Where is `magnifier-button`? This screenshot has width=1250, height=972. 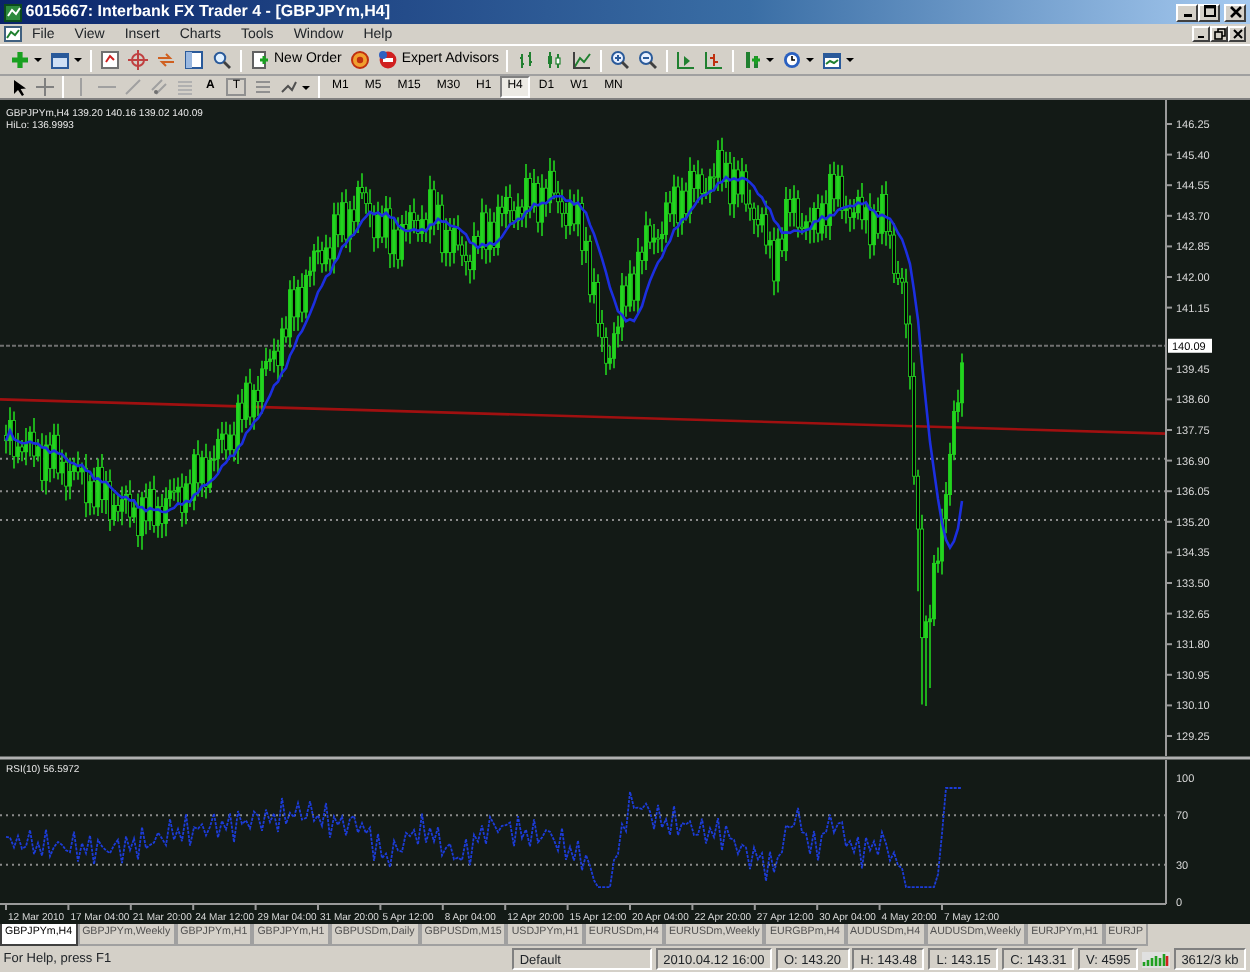 magnifier-button is located at coordinates (222, 60).